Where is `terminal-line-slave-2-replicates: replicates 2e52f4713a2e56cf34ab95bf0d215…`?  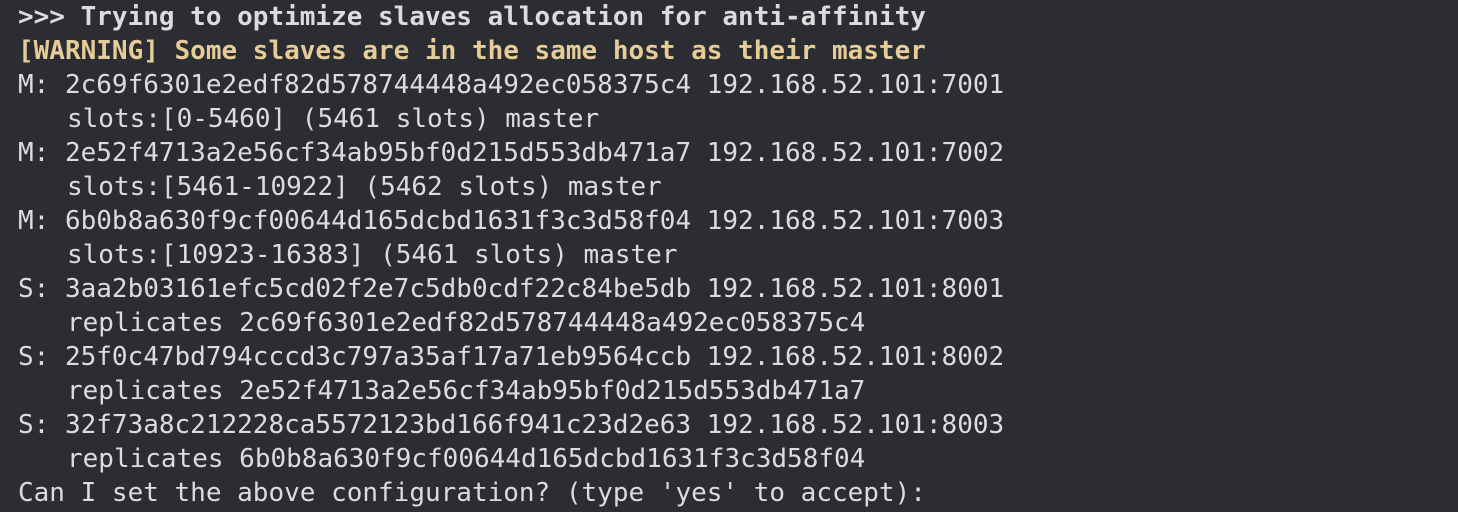 terminal-line-slave-2-replicates: replicates 2e52f4713a2e56cf34ab95bf0d215… is located at coordinates (466, 391).